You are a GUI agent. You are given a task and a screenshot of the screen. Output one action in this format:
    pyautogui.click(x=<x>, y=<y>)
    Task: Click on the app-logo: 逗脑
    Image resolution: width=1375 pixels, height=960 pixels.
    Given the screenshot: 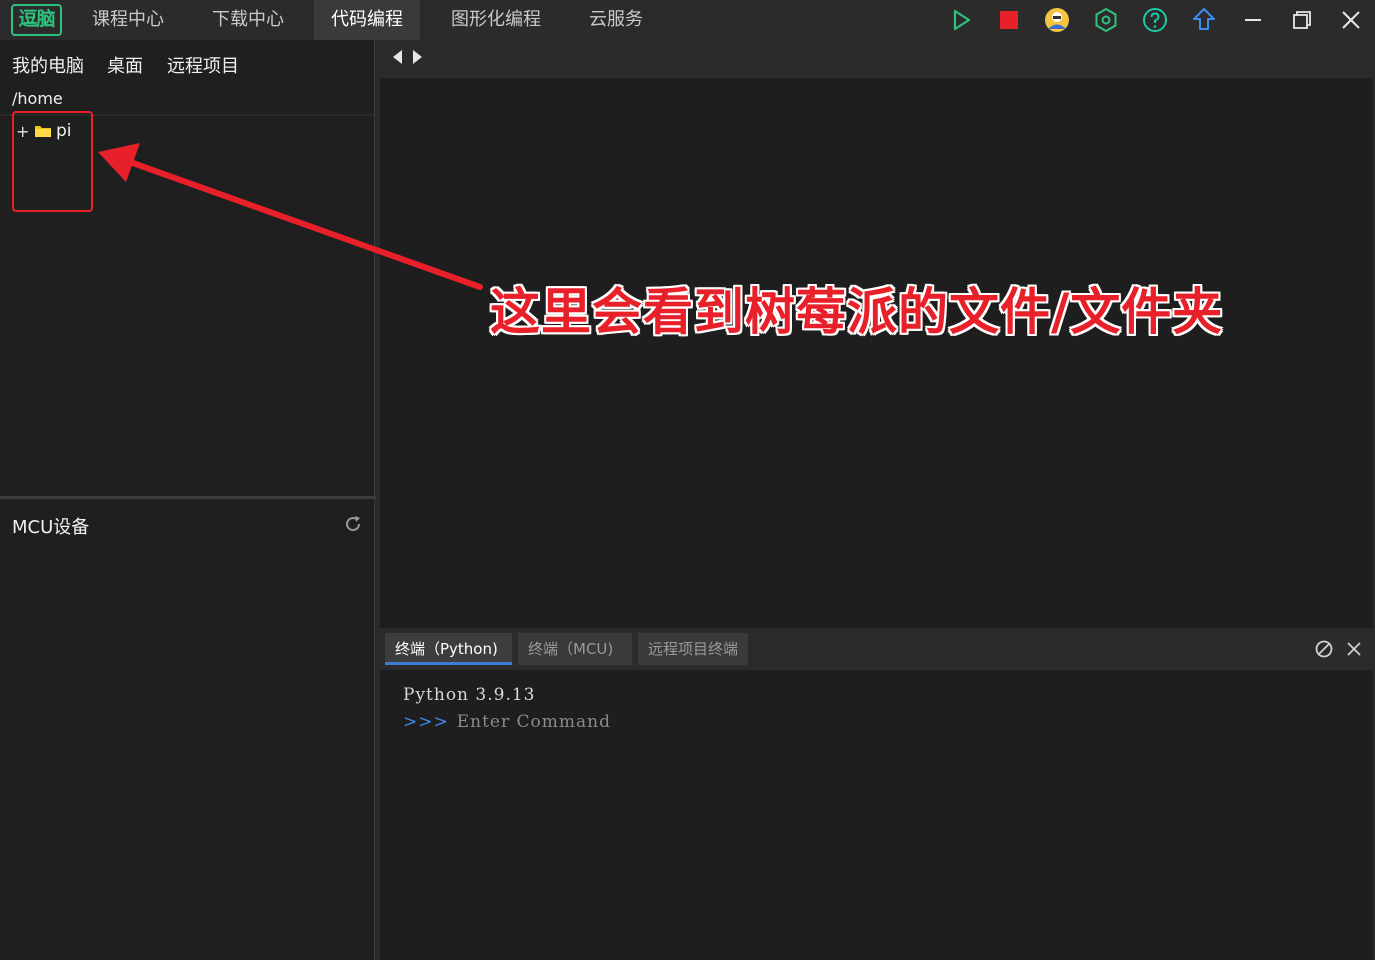 What is the action you would take?
    pyautogui.click(x=36, y=20)
    